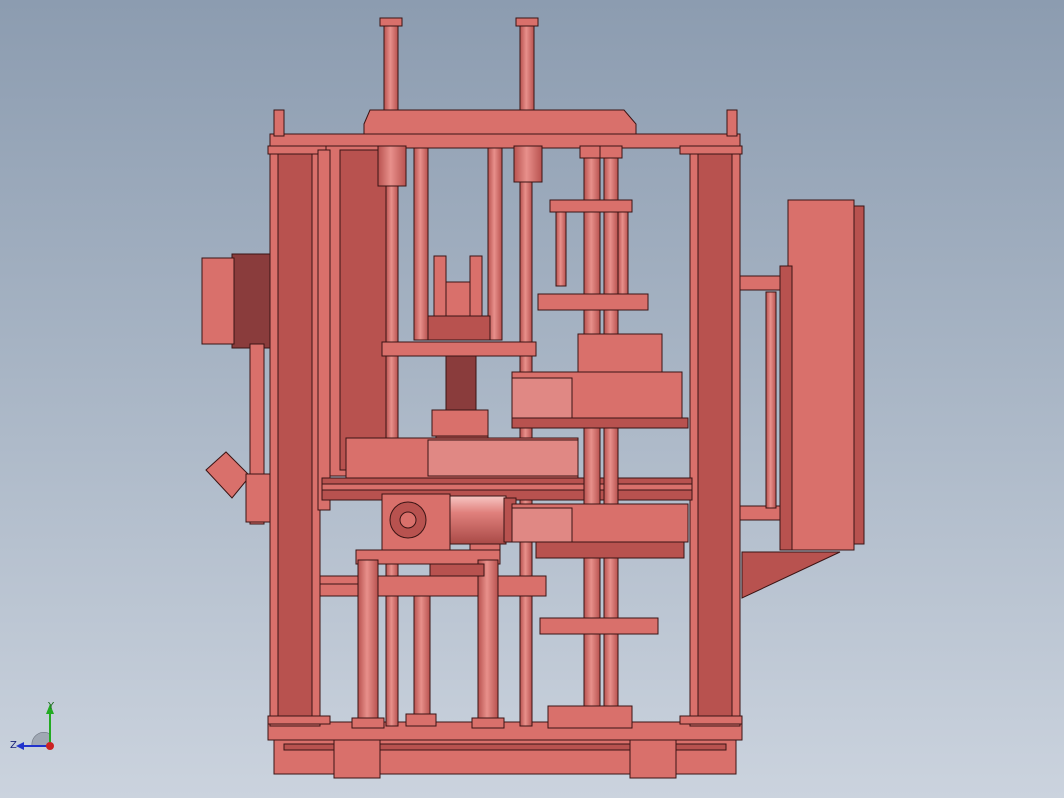 The height and width of the screenshot is (798, 1064). What do you see at coordinates (495, 244) in the screenshot?
I see `upper-rod-b` at bounding box center [495, 244].